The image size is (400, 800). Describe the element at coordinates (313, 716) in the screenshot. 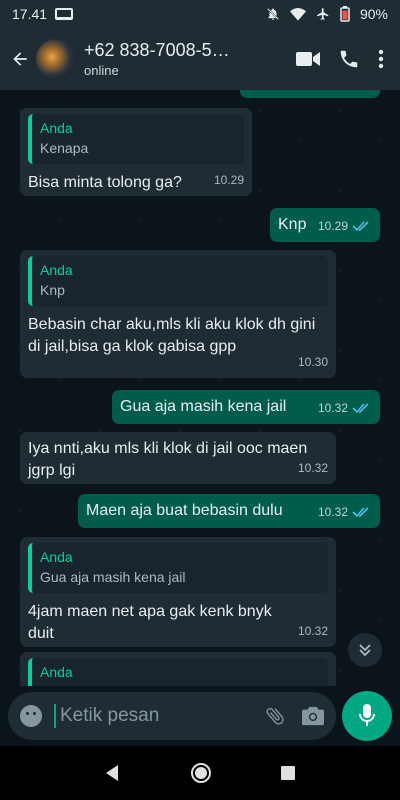

I see `camera-icon` at that location.